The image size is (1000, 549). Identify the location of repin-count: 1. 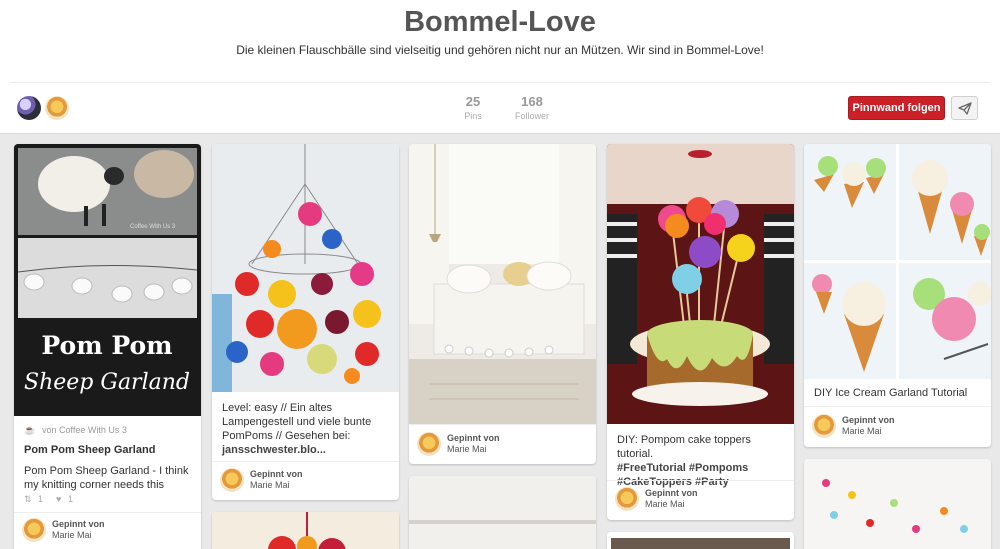
(41, 499).